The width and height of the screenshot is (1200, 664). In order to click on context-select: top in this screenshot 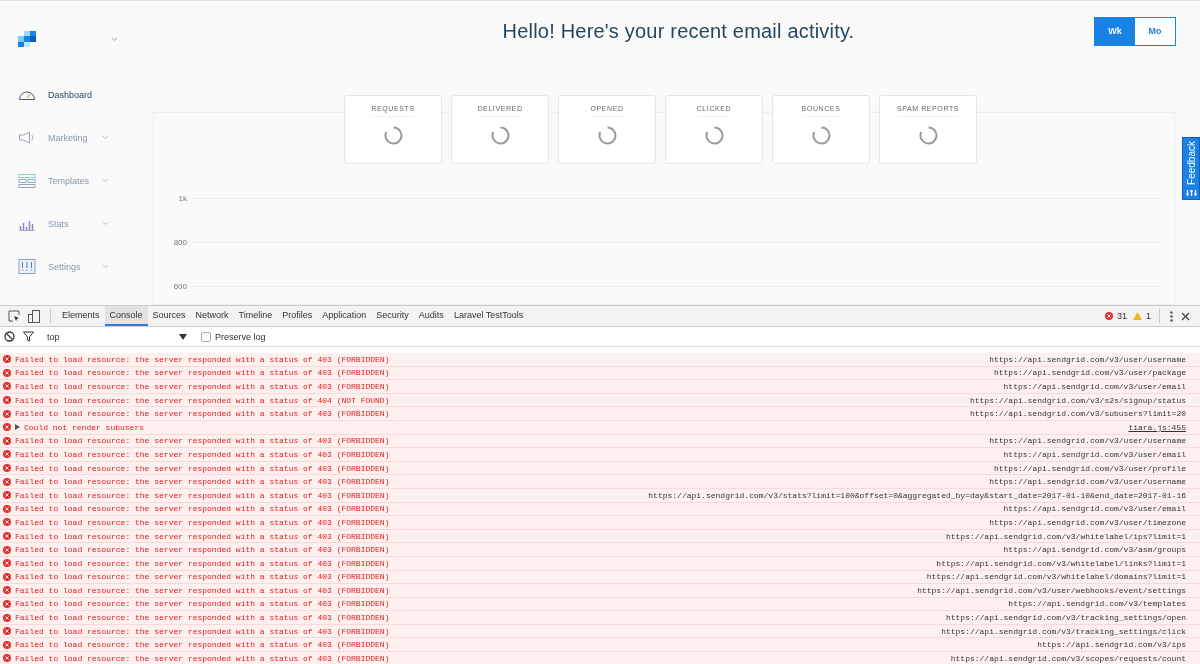, I will do `click(117, 336)`.